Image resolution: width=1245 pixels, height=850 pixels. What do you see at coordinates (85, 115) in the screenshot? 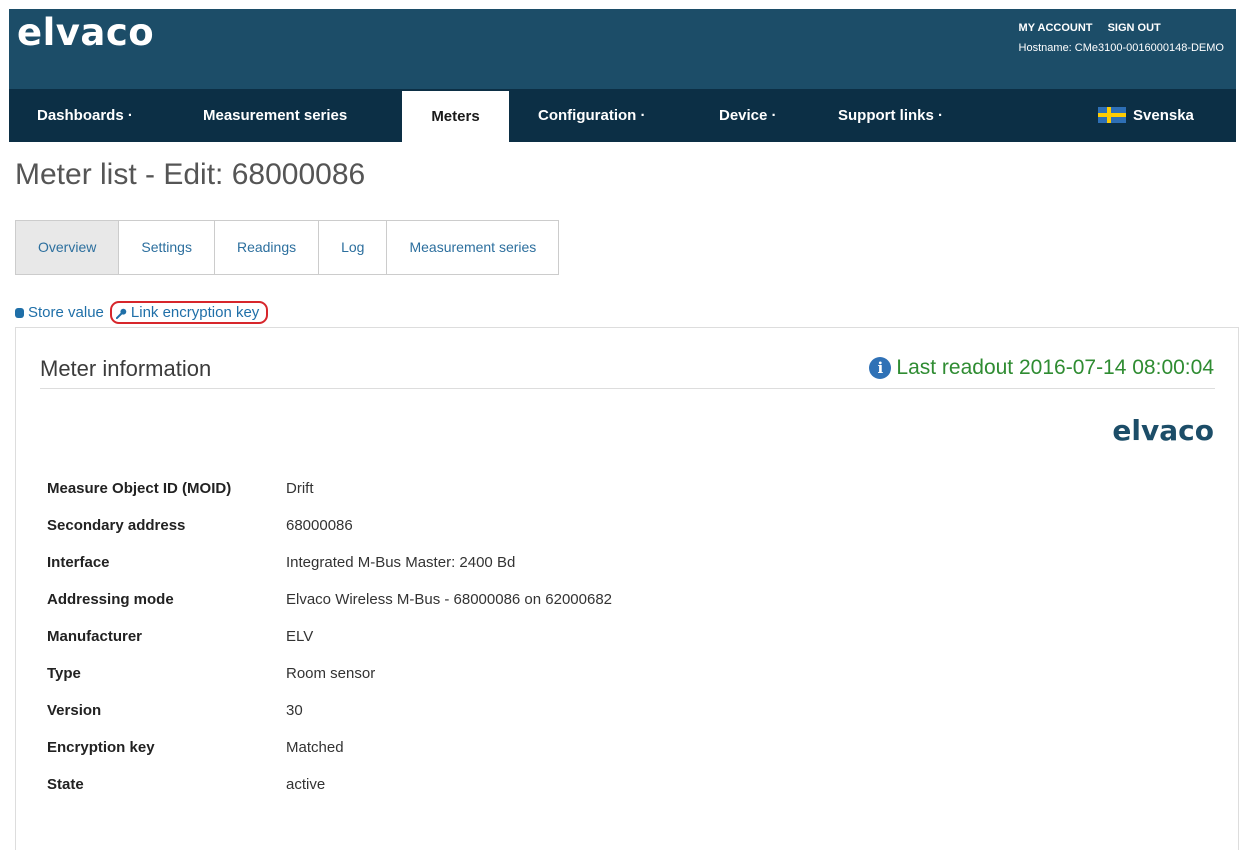
I see `nav-dashboards: Dashboards ·` at bounding box center [85, 115].